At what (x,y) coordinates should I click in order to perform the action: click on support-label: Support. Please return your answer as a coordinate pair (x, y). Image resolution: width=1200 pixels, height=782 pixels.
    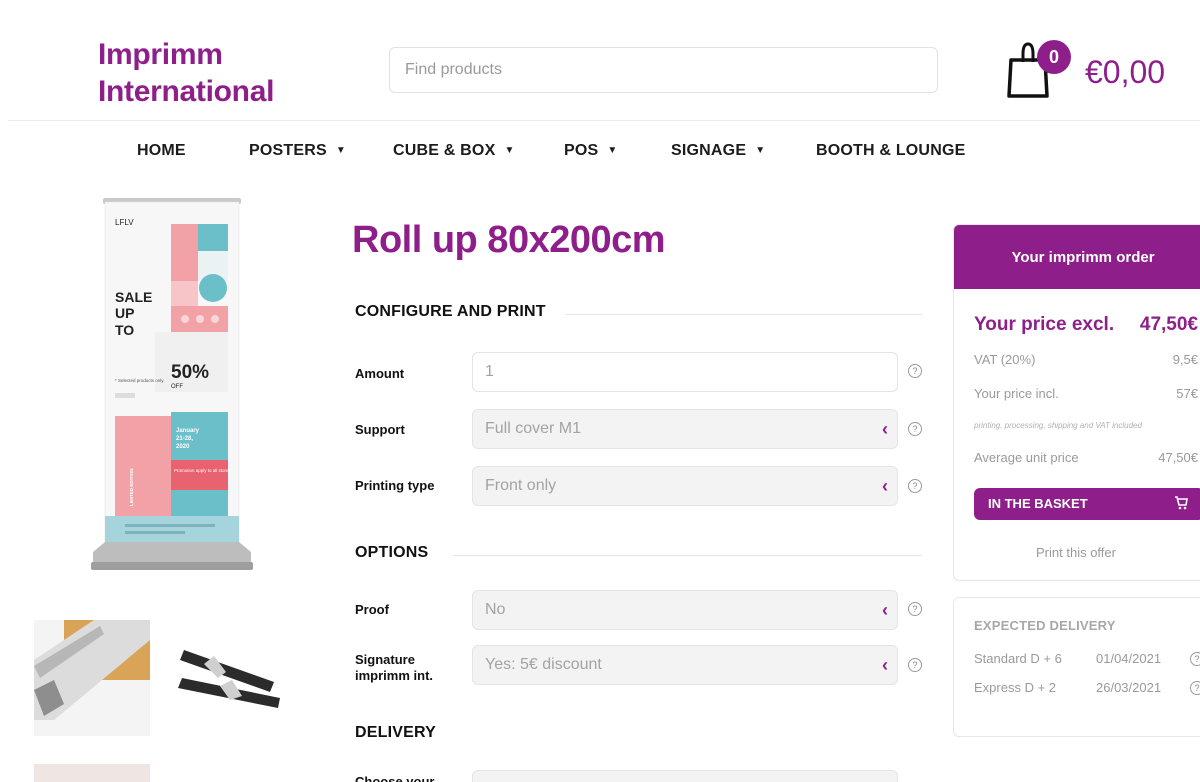
    Looking at the image, I should click on (380, 429).